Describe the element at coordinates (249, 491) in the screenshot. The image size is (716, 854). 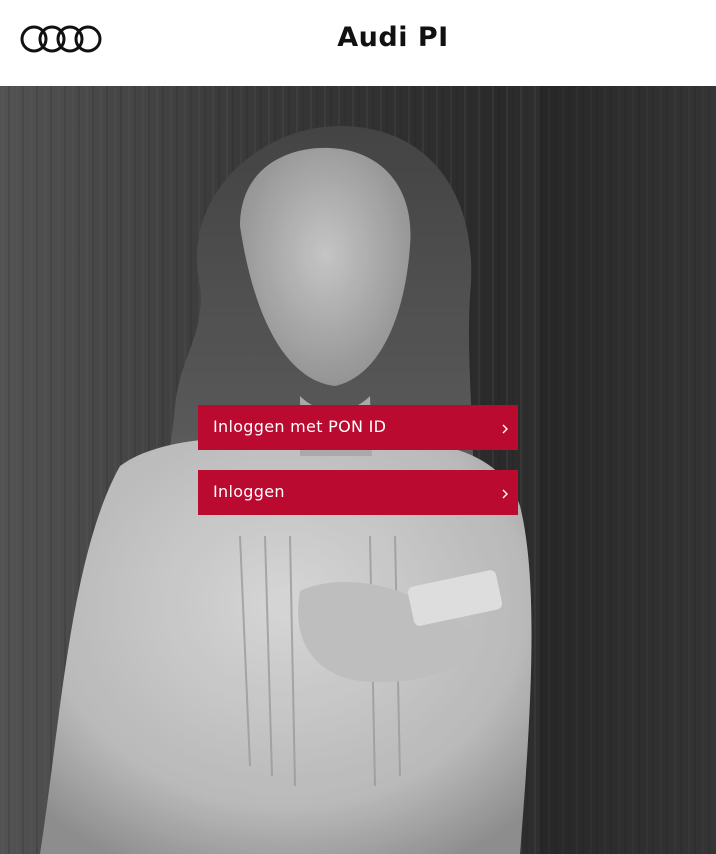
I see `login-label: Inloggen` at that location.